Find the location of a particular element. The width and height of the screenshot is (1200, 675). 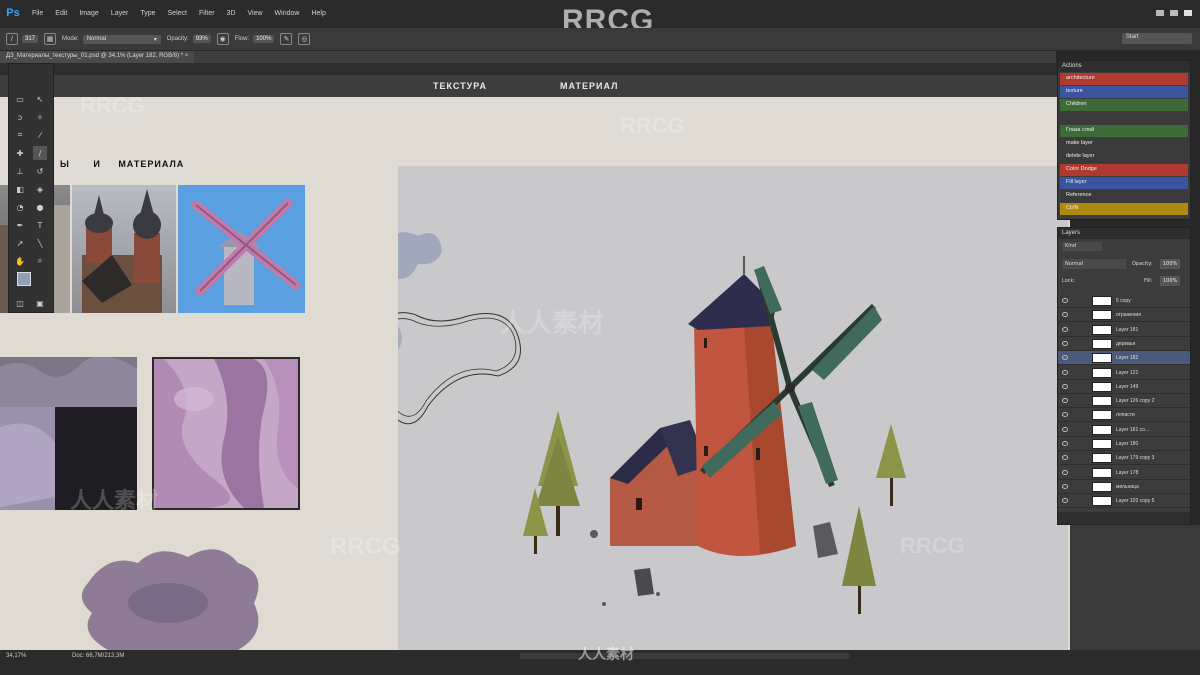

minimize-icon is located at coordinates (1160, 13).